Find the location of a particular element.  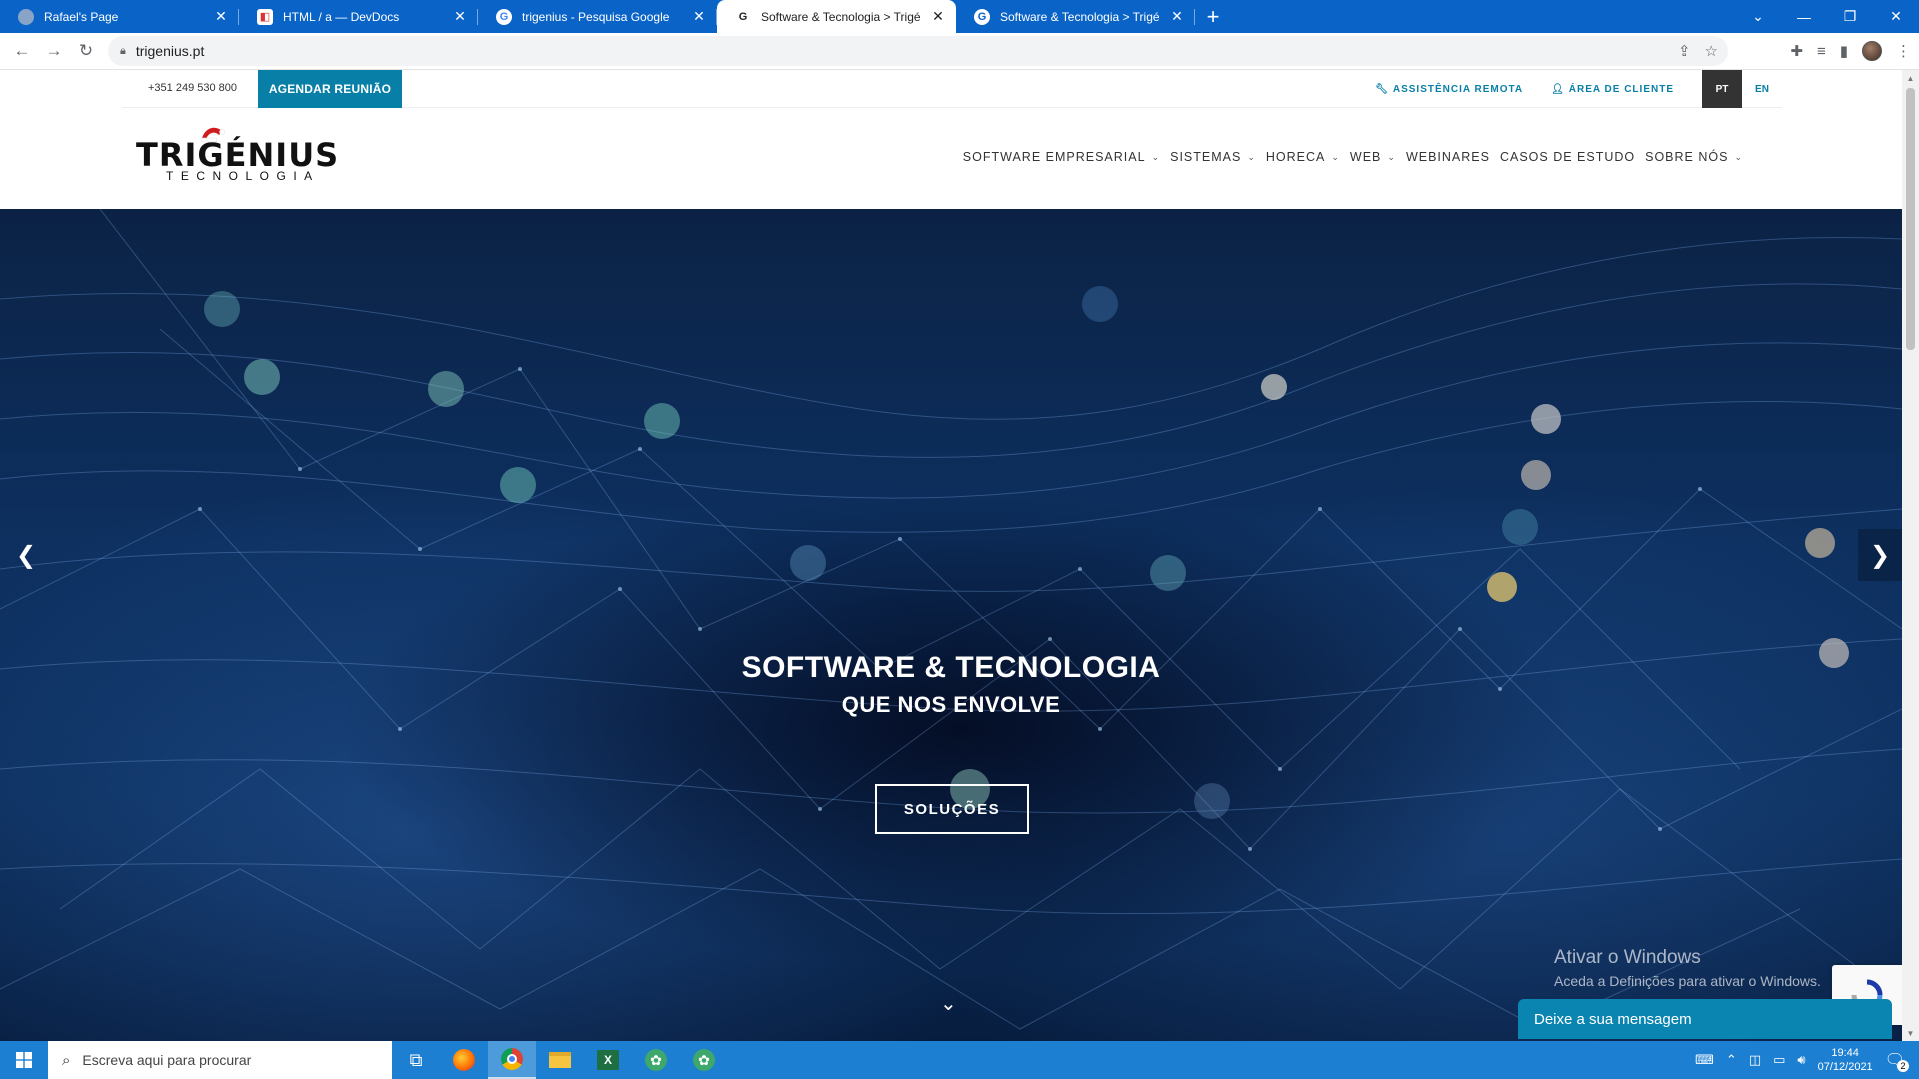

user-icon: 👤︎ is located at coordinates (1558, 89).